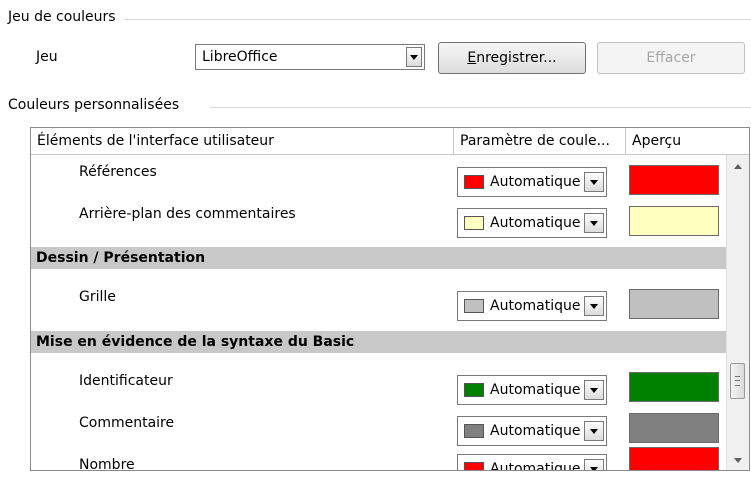 Image resolution: width=751 pixels, height=499 pixels. Describe the element at coordinates (737, 312) in the screenshot. I see `vertical-scrollbar` at that location.